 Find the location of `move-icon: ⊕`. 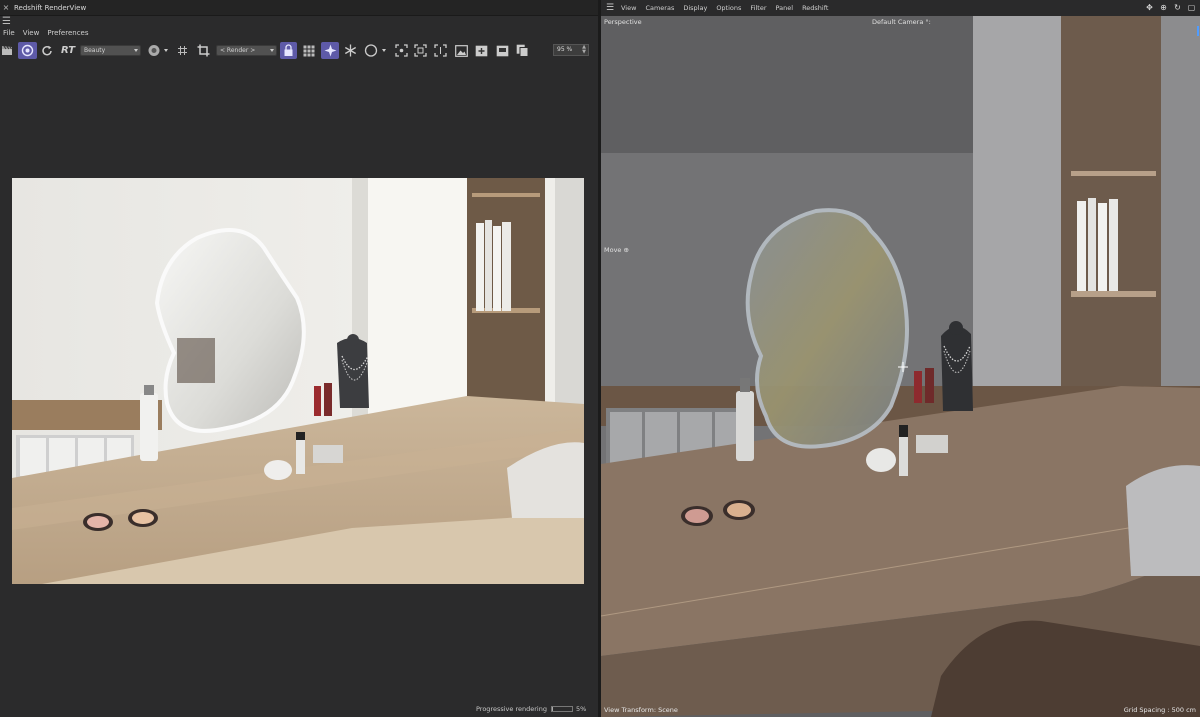

move-icon: ⊕ is located at coordinates (1163, 7).